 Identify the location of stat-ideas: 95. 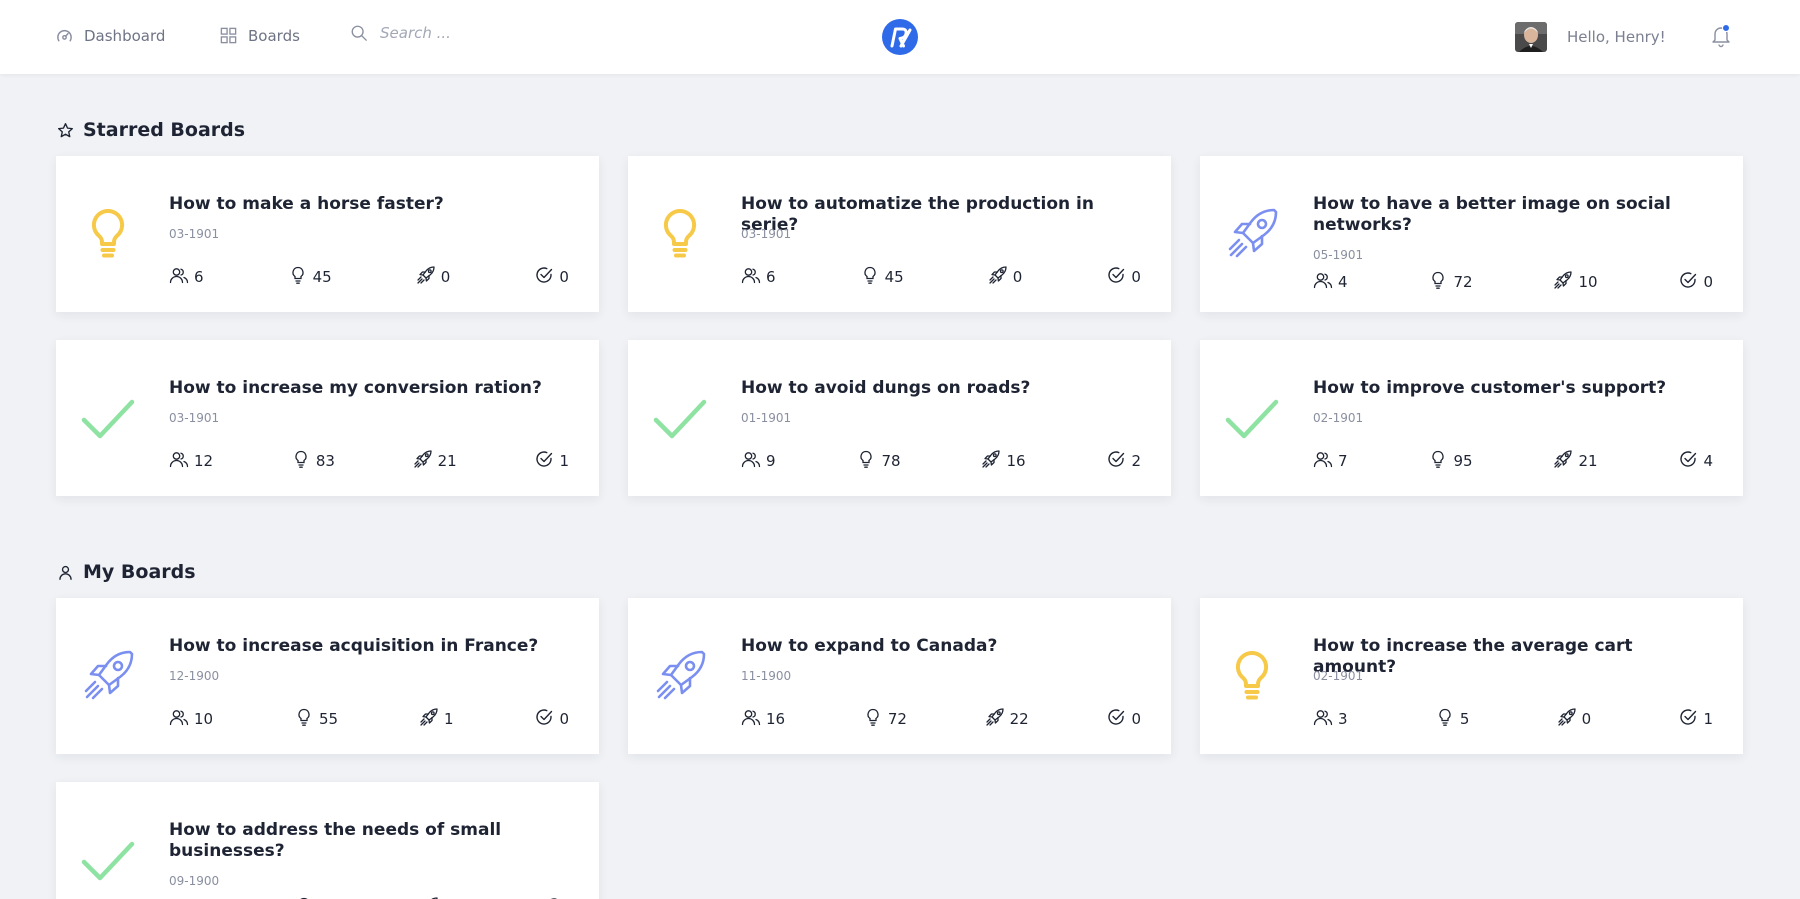
(1450, 461).